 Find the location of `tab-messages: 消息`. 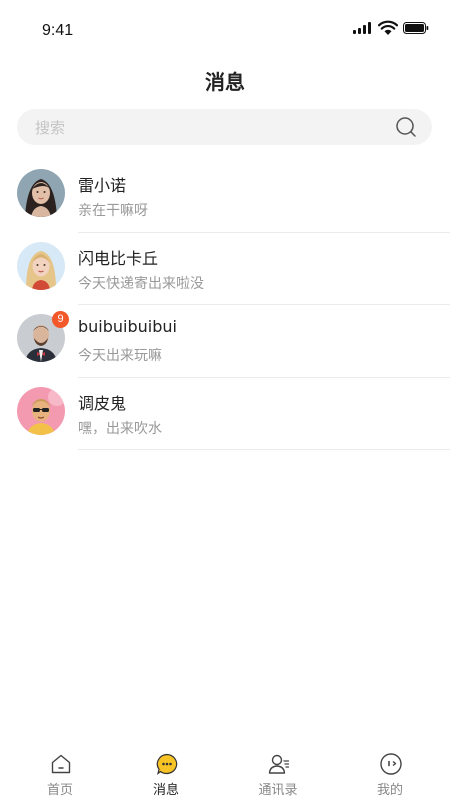

tab-messages: 消息 is located at coordinates (166, 772).